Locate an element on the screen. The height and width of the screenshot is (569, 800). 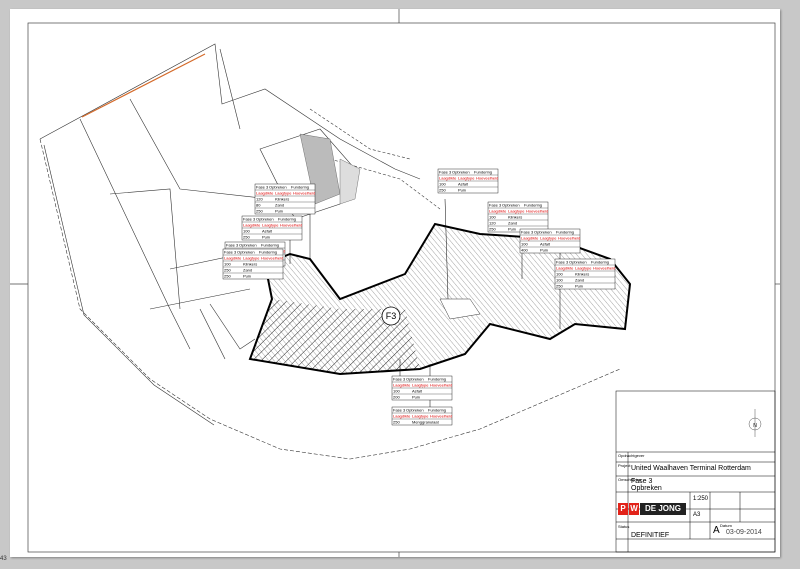
status: DEFINITIEF is located at coordinates (650, 535).